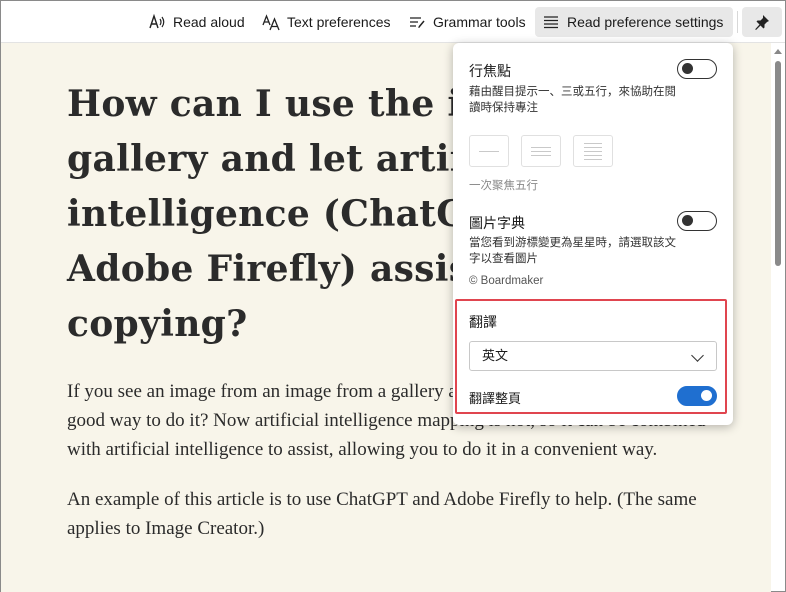 The image size is (786, 592). Describe the element at coordinates (697, 221) in the screenshot. I see `picture-dictionary-toggle` at that location.